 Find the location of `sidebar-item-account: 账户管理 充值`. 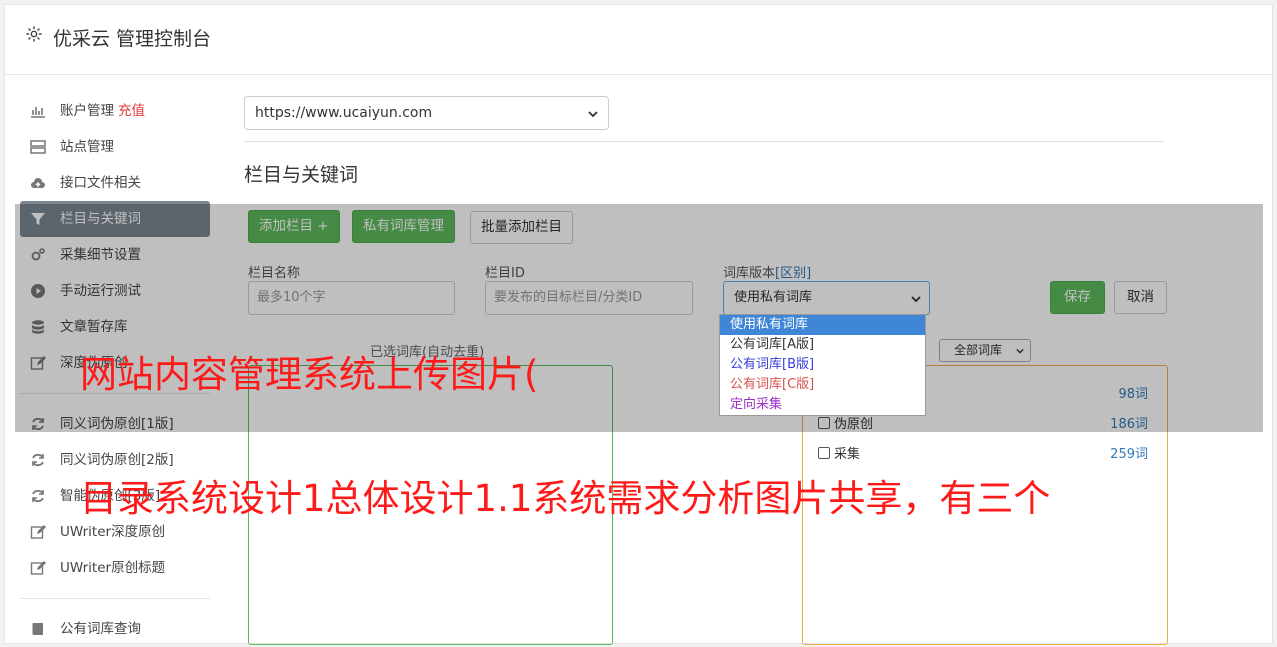

sidebar-item-account: 账户管理 充值 is located at coordinates (115, 111).